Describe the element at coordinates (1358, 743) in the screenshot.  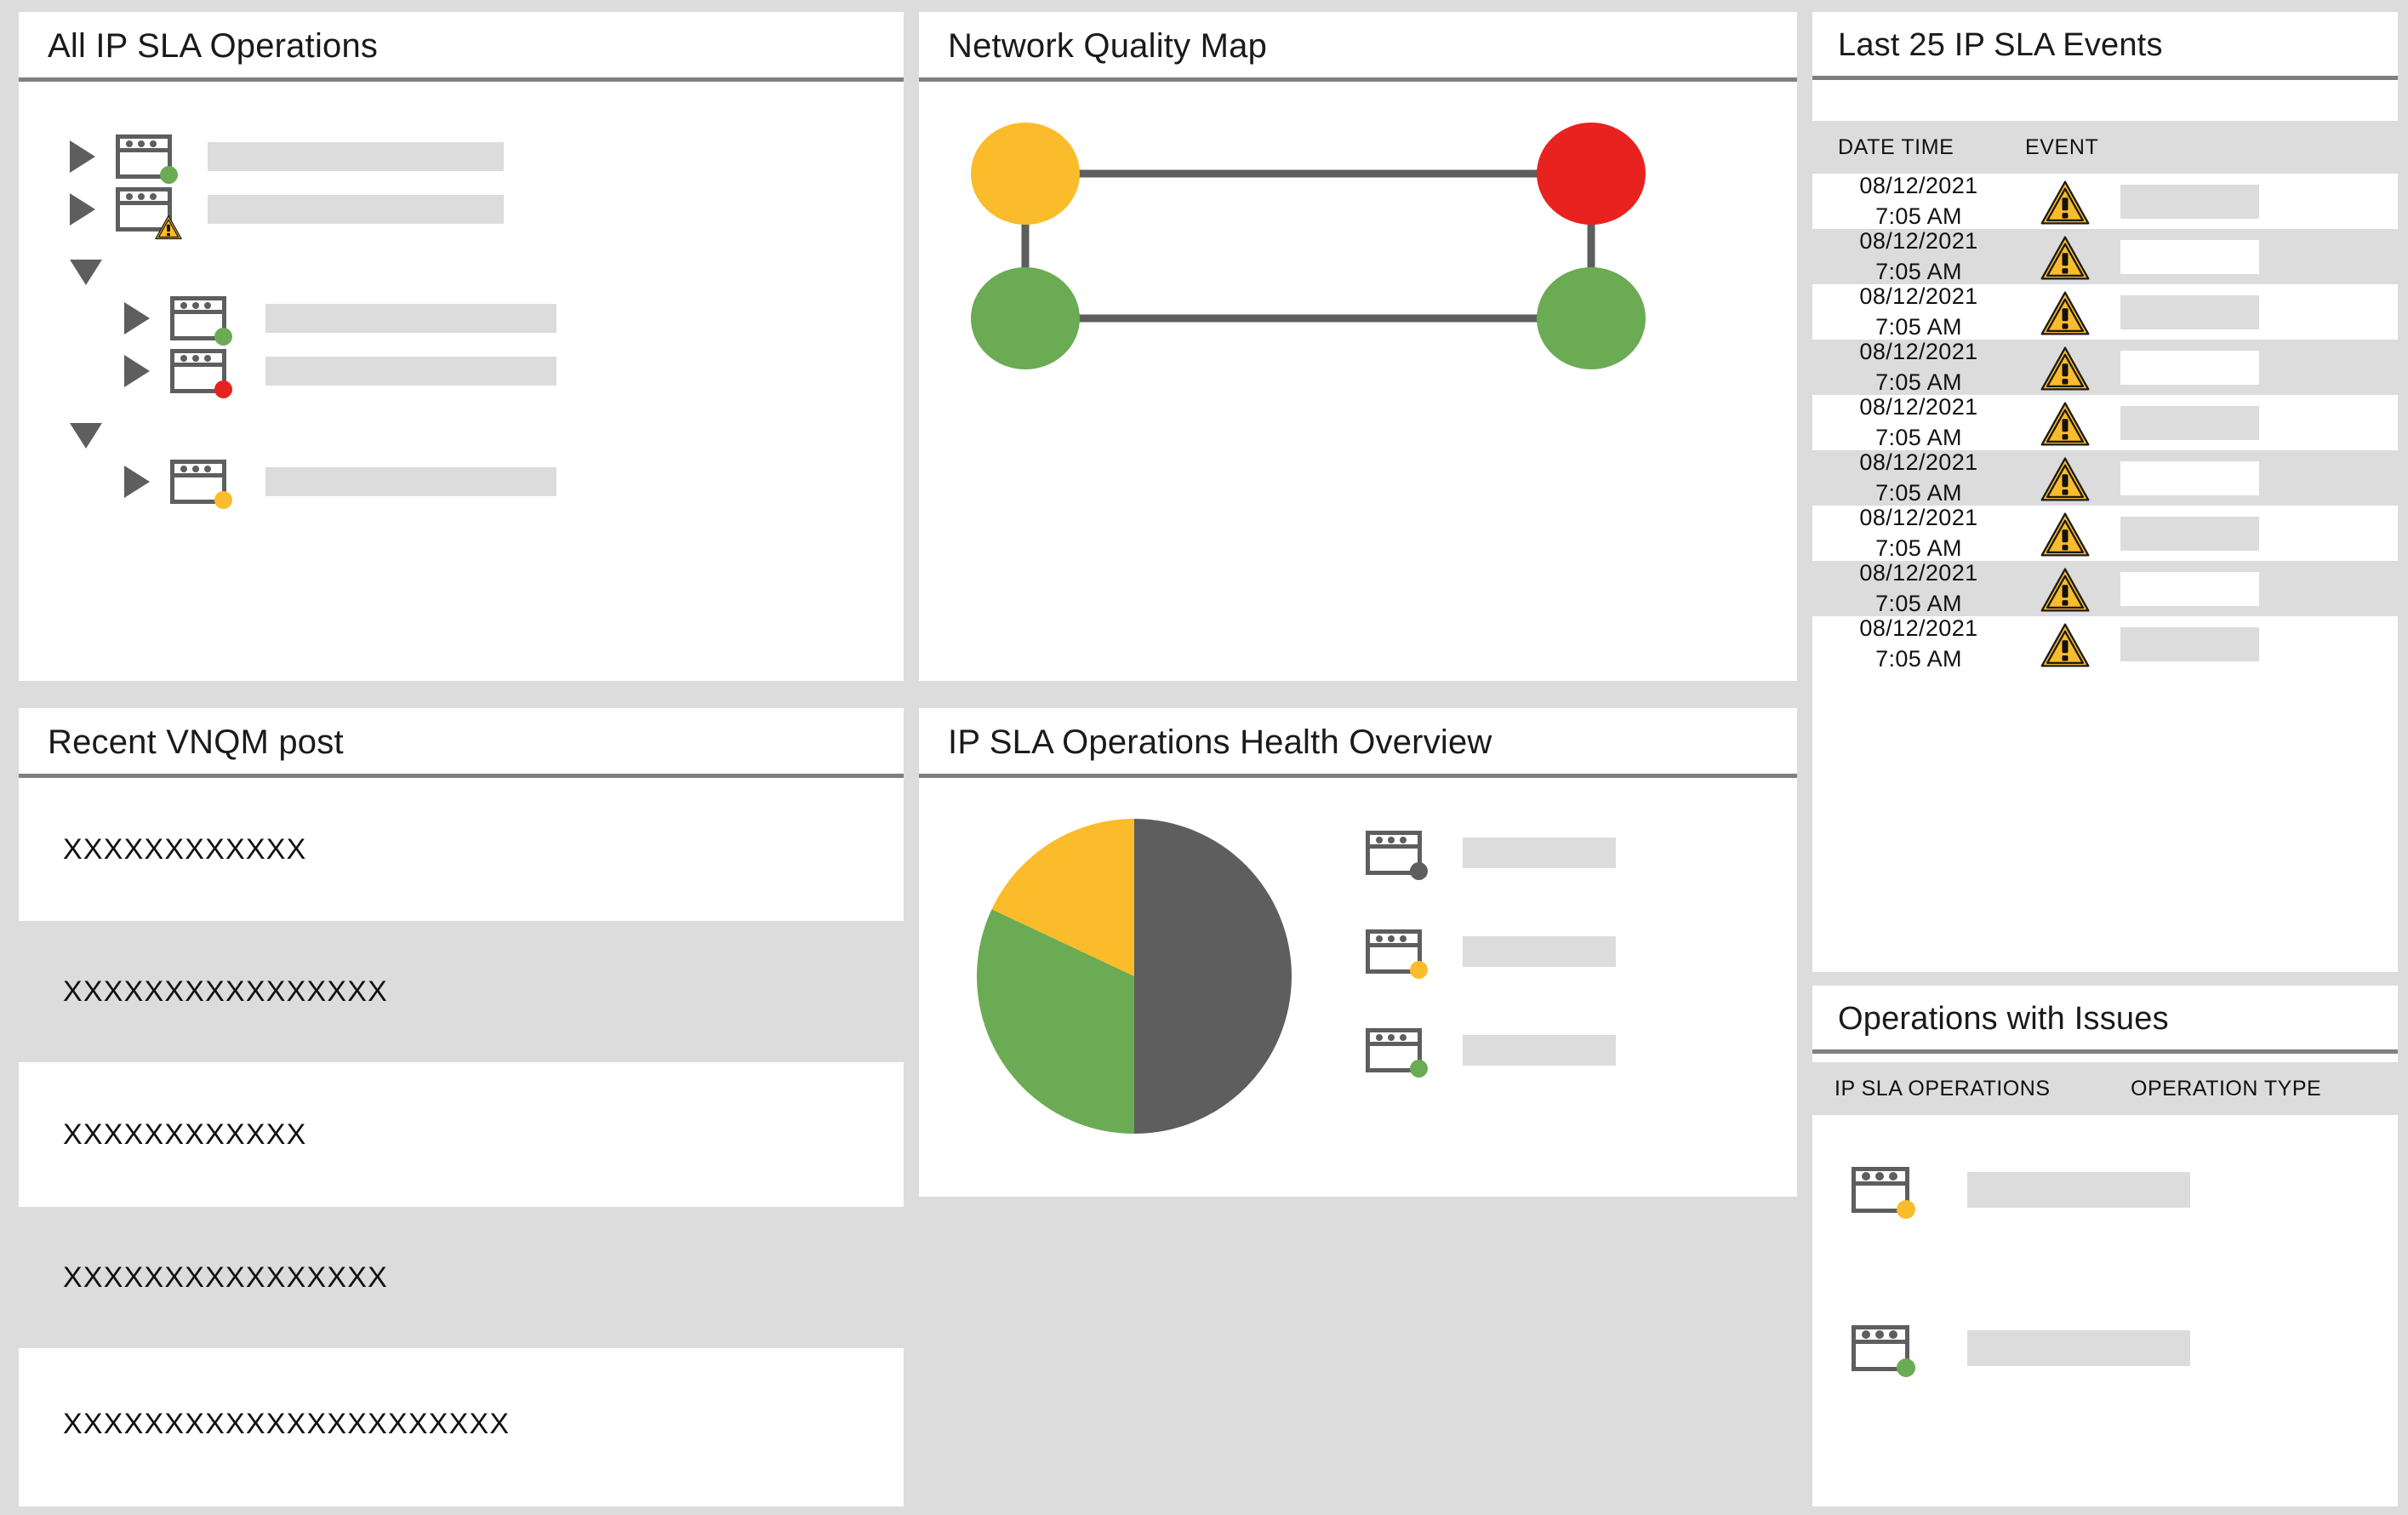
I see `panel-title-health-overview: IP SLA Operations Health Overview` at that location.